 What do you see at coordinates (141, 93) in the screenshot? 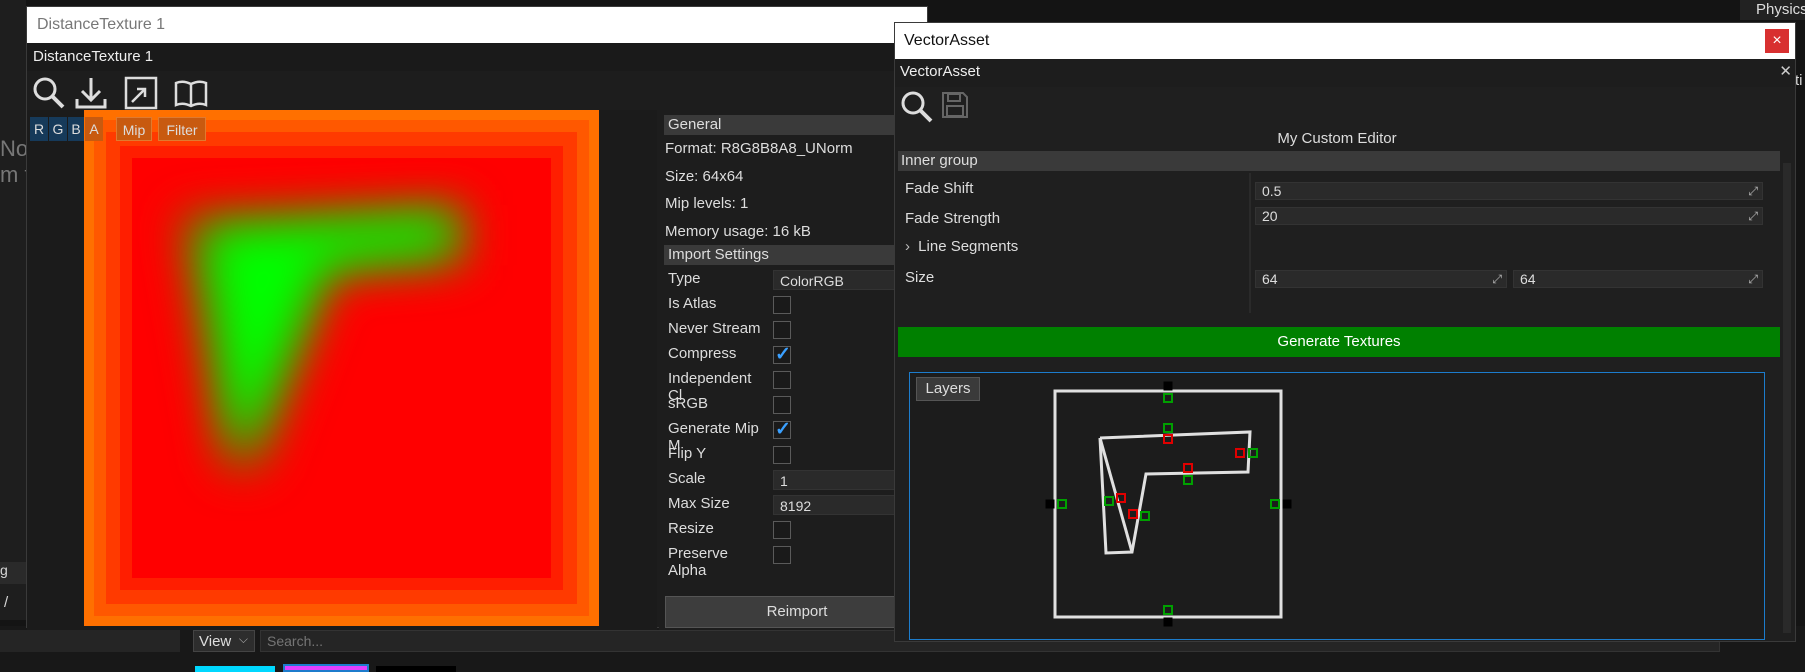
I see `resize-icon` at bounding box center [141, 93].